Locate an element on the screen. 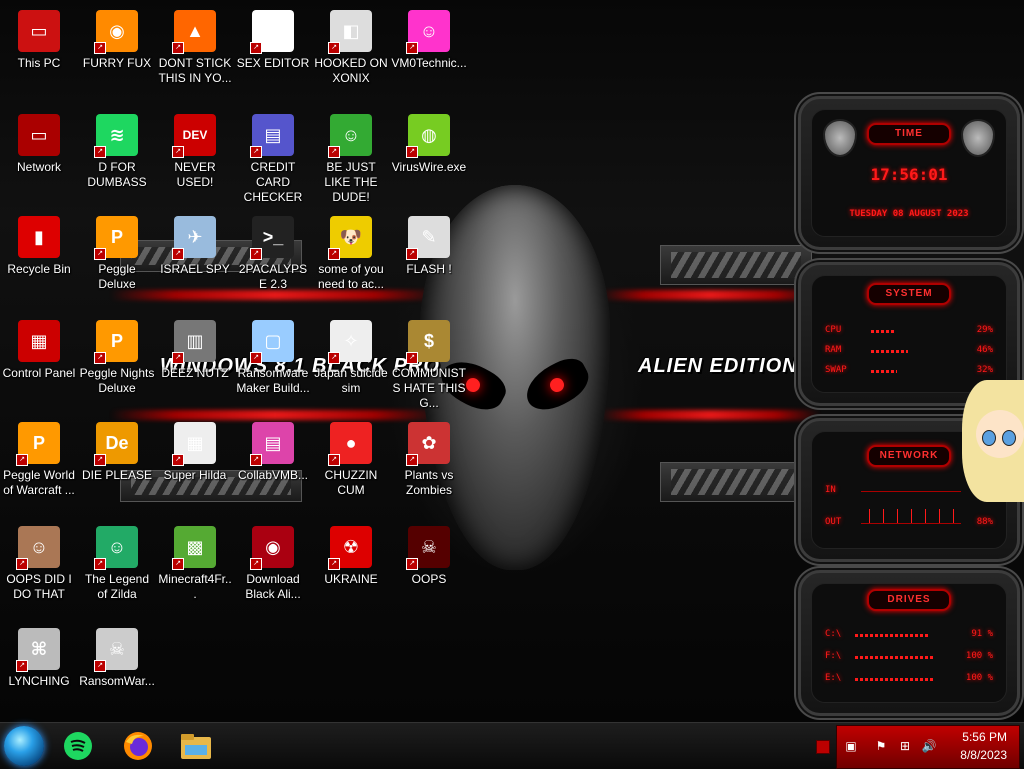 This screenshot has height=769, width=1024. anime-icon: ✧ ↗ is located at coordinates (350, 342).